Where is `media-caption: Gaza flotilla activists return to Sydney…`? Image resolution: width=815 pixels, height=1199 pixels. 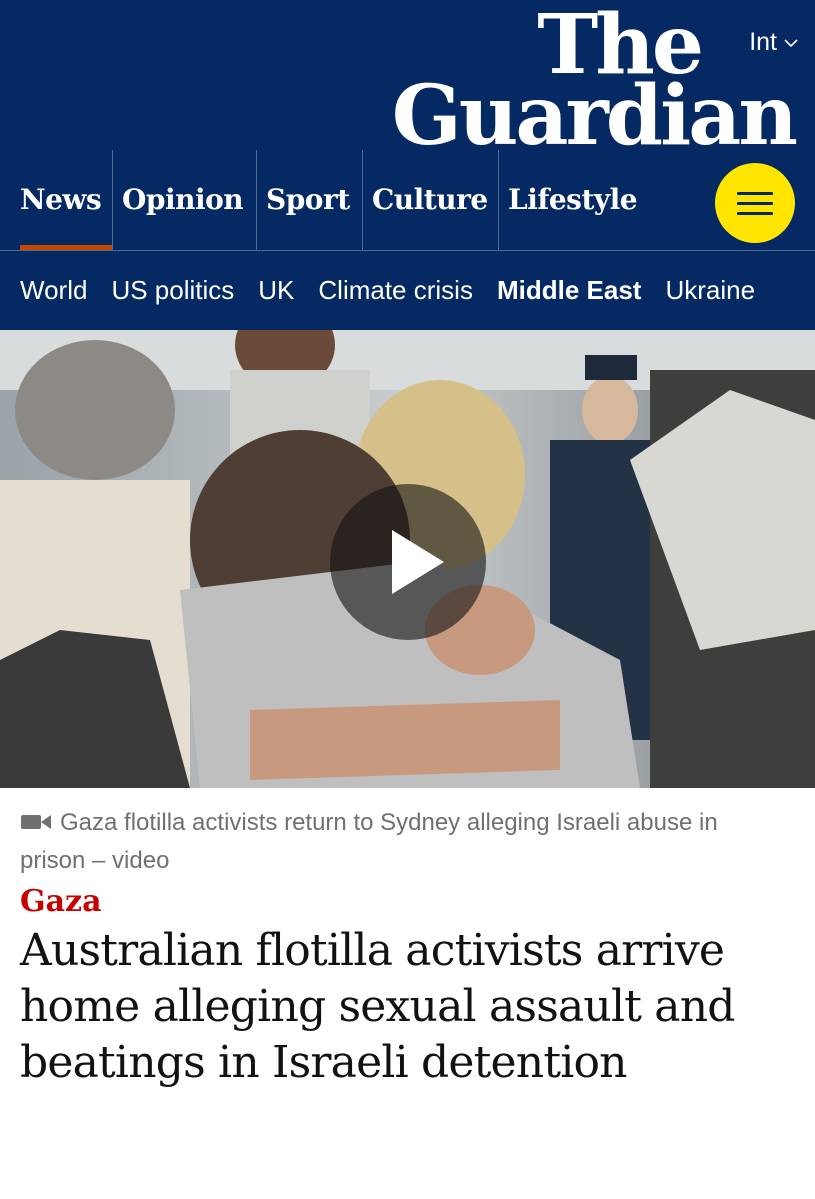 media-caption: Gaza flotilla activists return to Sydney… is located at coordinates (407, 833).